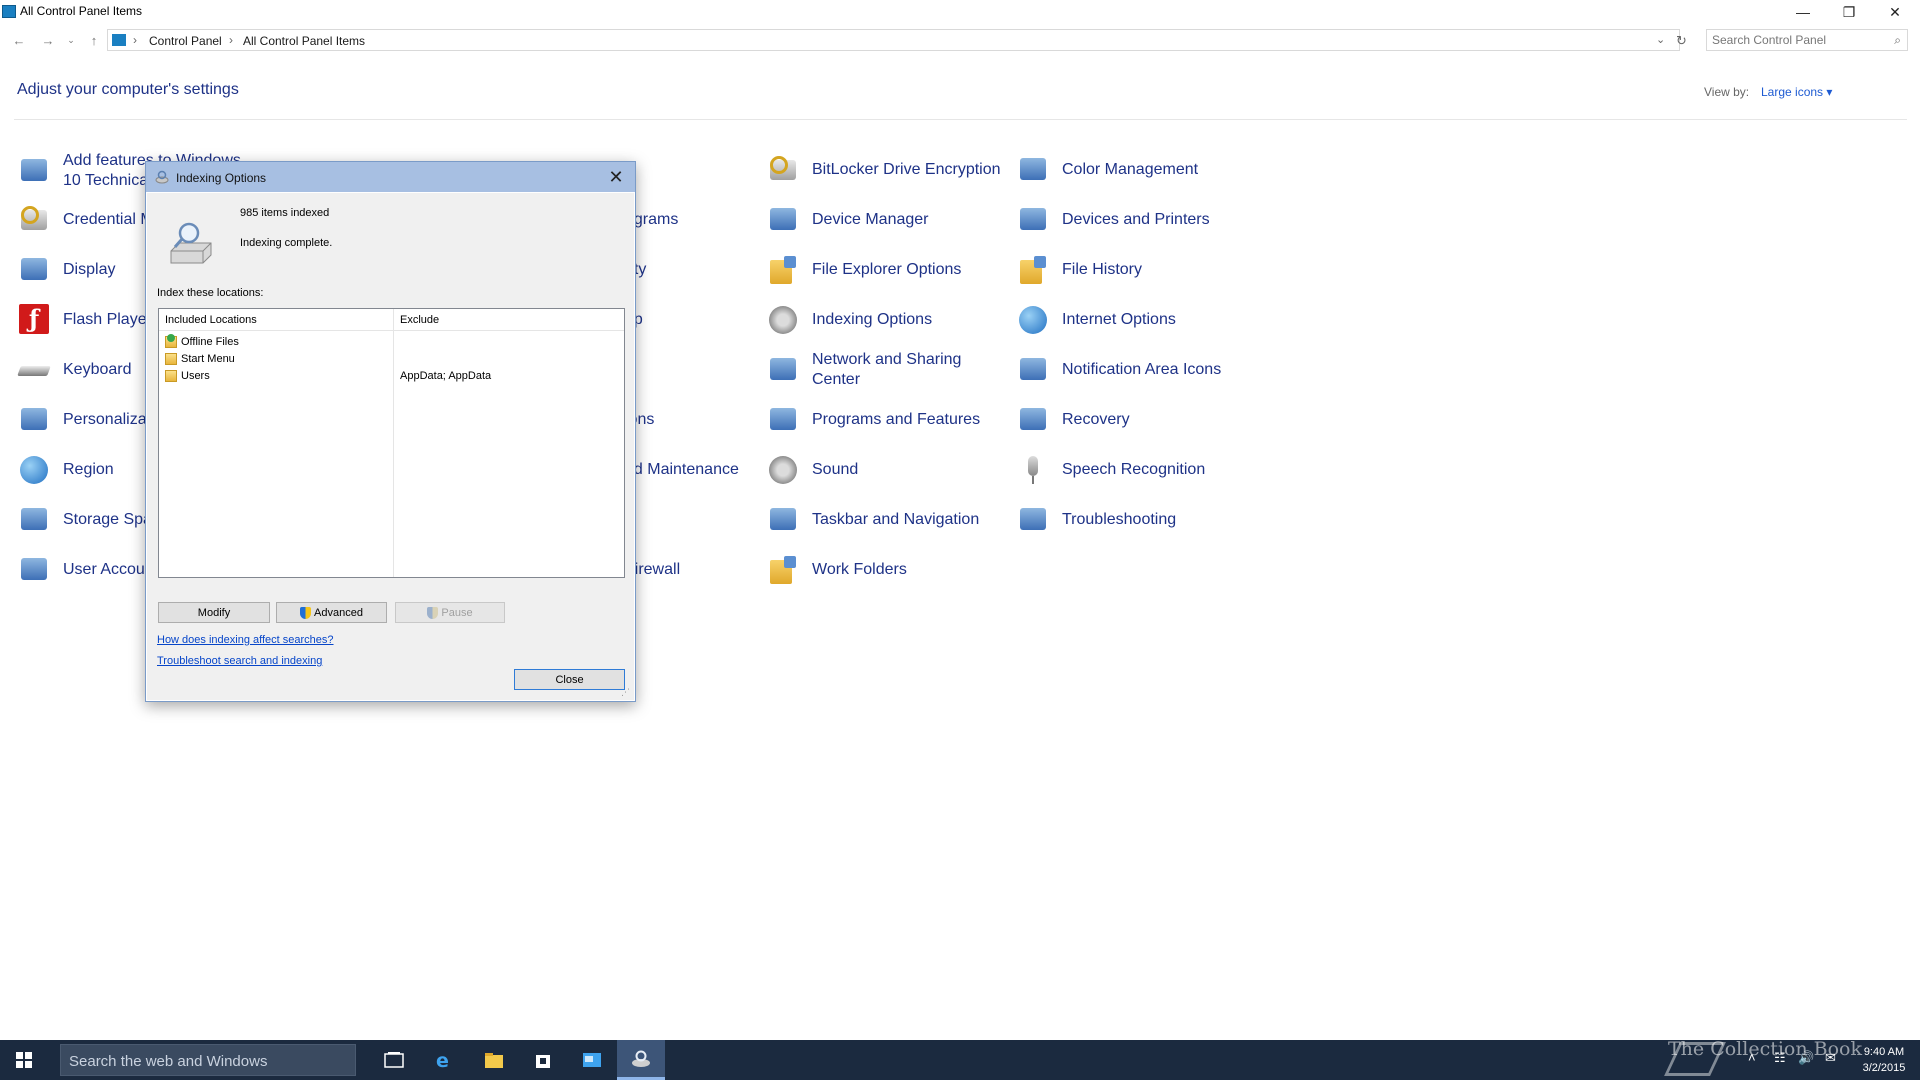 The width and height of the screenshot is (1920, 1080). What do you see at coordinates (171, 341) in the screenshot?
I see `offline-files-icon` at bounding box center [171, 341].